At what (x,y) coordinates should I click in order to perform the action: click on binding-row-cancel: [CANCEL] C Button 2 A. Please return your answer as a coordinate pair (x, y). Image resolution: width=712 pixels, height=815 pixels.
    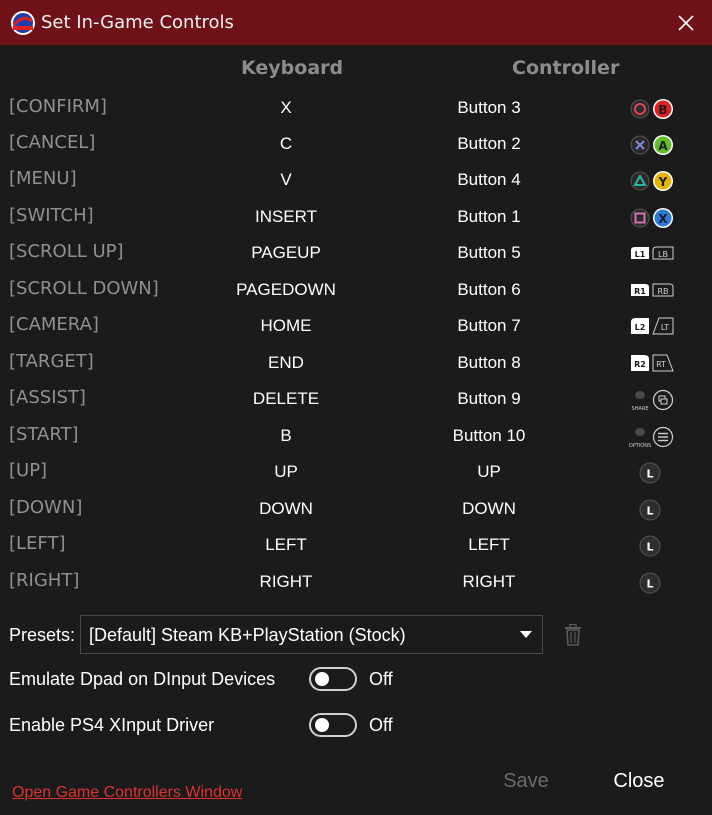
    Looking at the image, I should click on (356, 145).